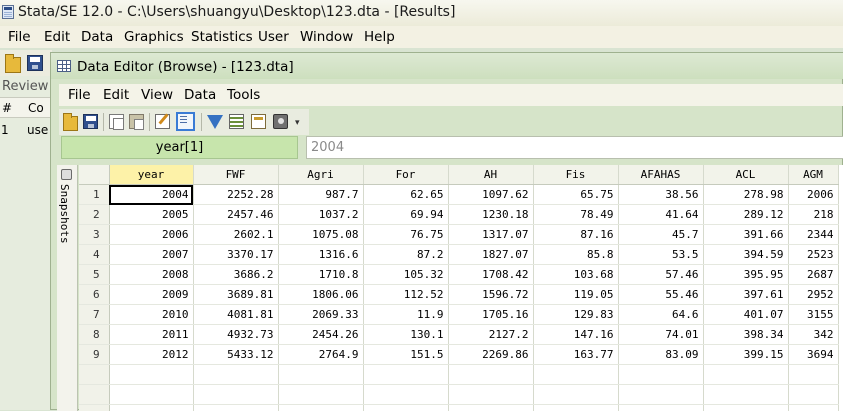 The height and width of the screenshot is (411, 843). Describe the element at coordinates (157, 95) in the screenshot. I see `editor-menu-view: View` at that location.